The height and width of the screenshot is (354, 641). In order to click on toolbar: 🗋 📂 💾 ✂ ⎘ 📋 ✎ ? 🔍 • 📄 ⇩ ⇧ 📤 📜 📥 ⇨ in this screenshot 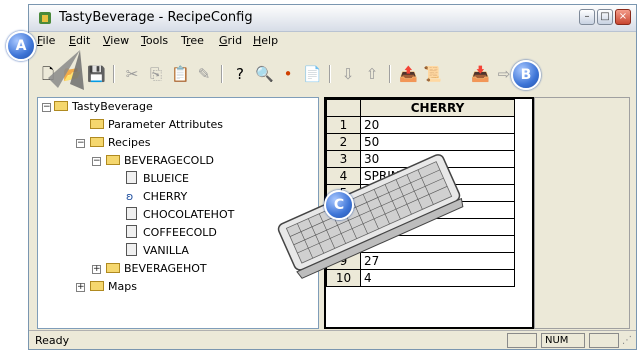, I will do `click(332, 73)`.